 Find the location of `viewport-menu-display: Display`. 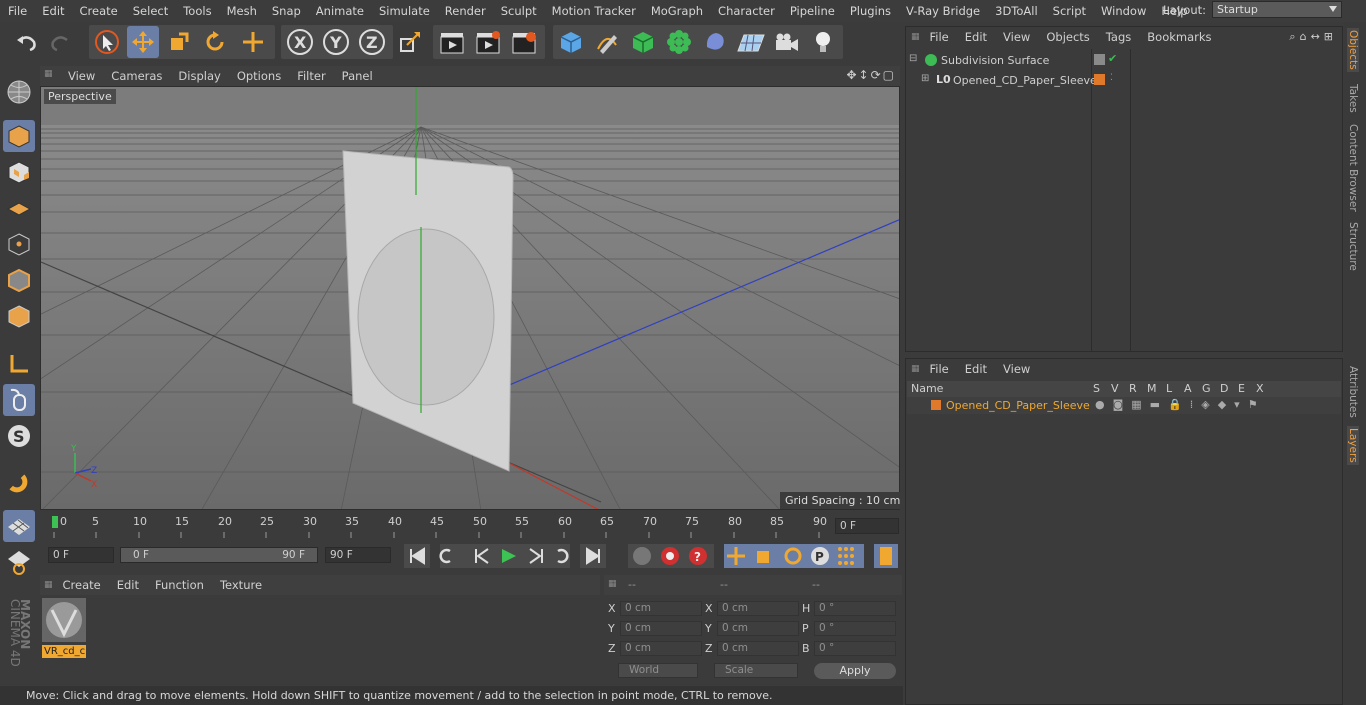

viewport-menu-display: Display is located at coordinates (199, 76).